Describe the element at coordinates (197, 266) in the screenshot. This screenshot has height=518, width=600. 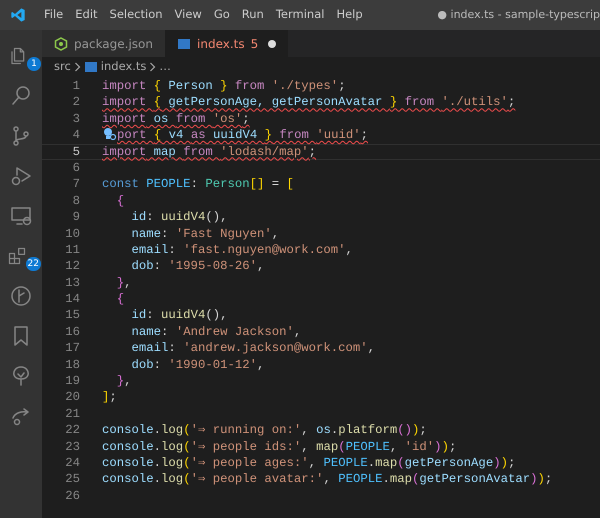
I see `code-line: dob: '1995-08-26',` at that location.